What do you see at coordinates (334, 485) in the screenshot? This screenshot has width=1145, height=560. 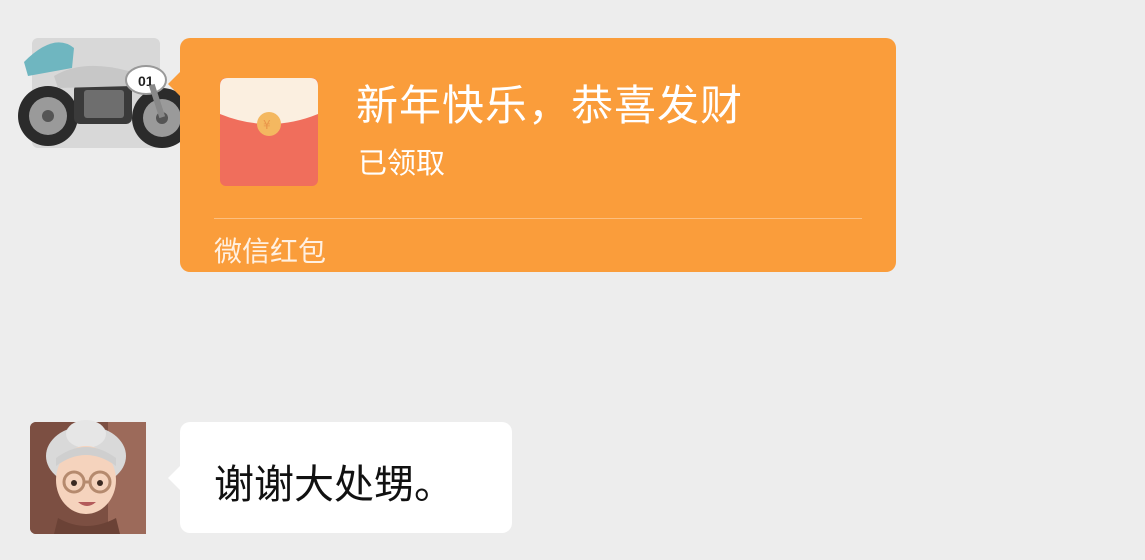 I see `message-text: 谢谢大处甥。` at bounding box center [334, 485].